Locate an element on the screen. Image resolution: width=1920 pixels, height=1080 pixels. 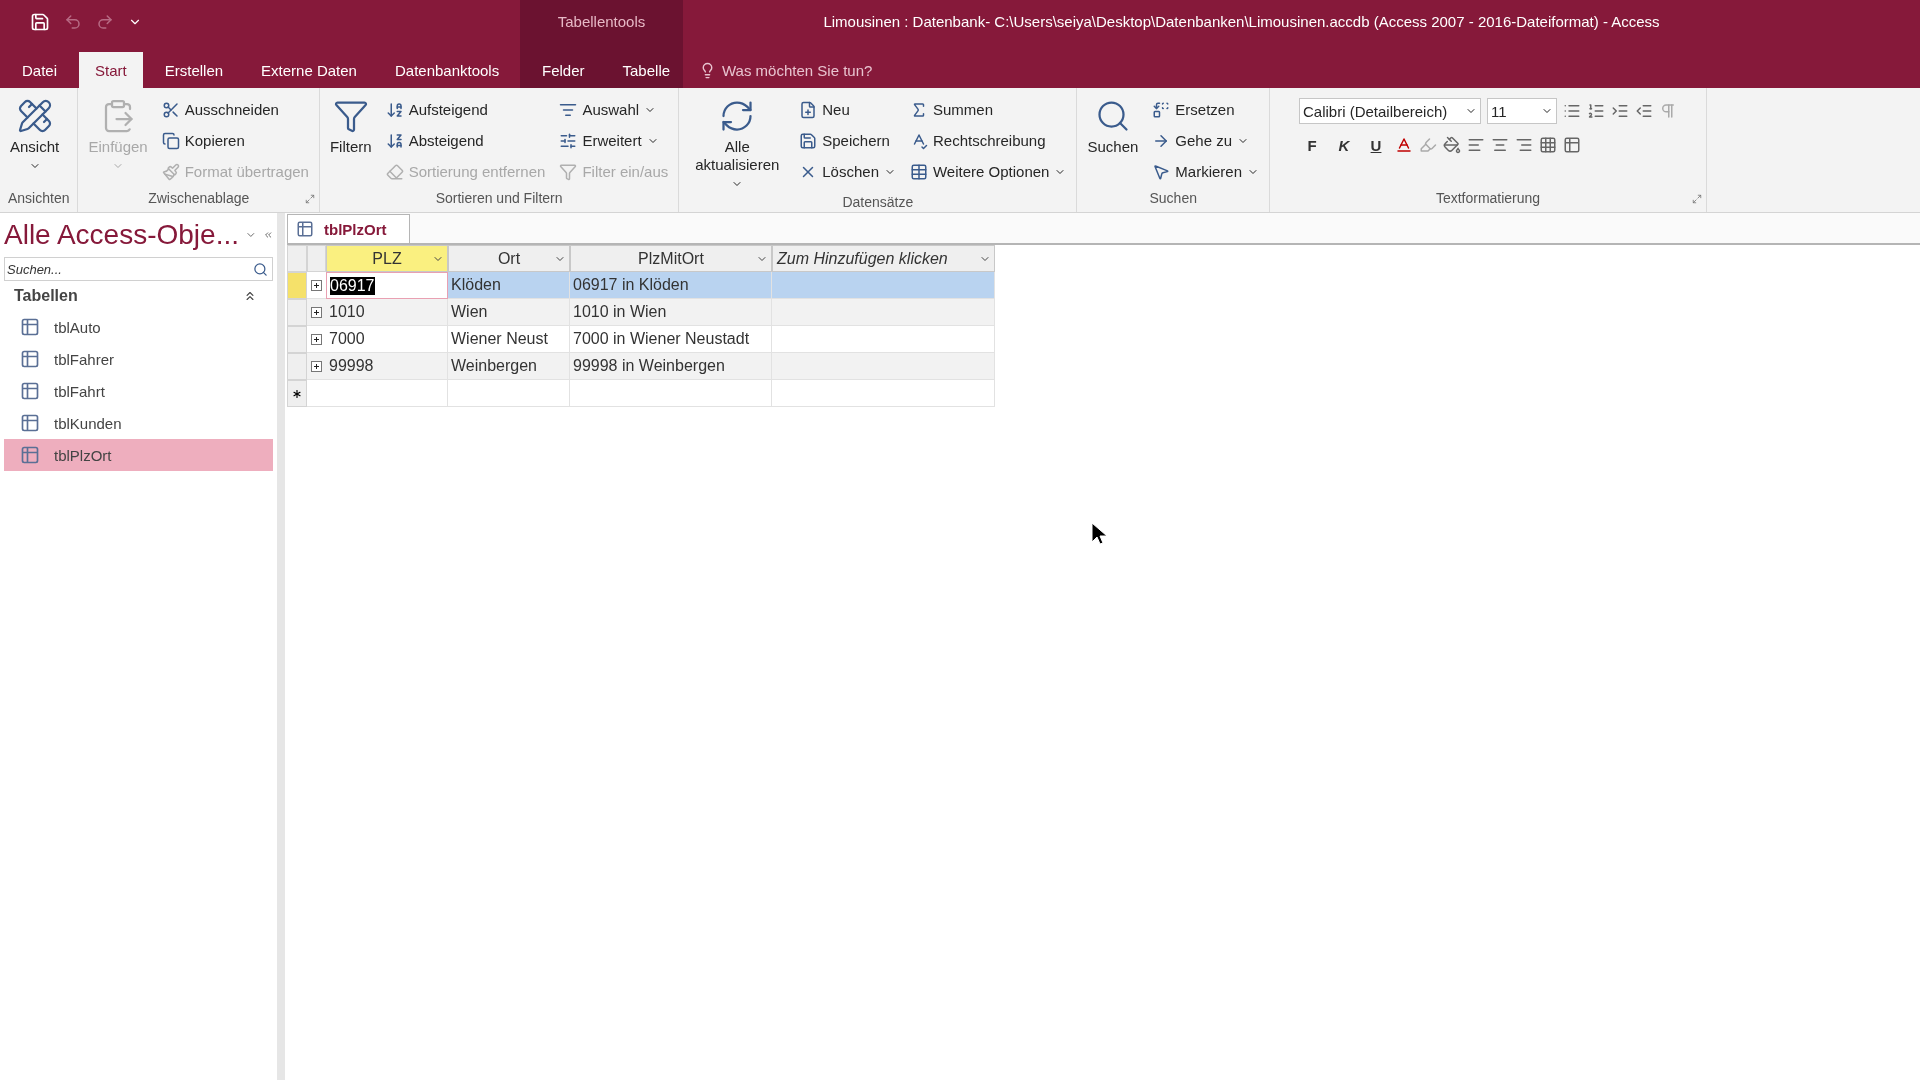
ribbon-button: Kopieren is located at coordinates (235, 140).